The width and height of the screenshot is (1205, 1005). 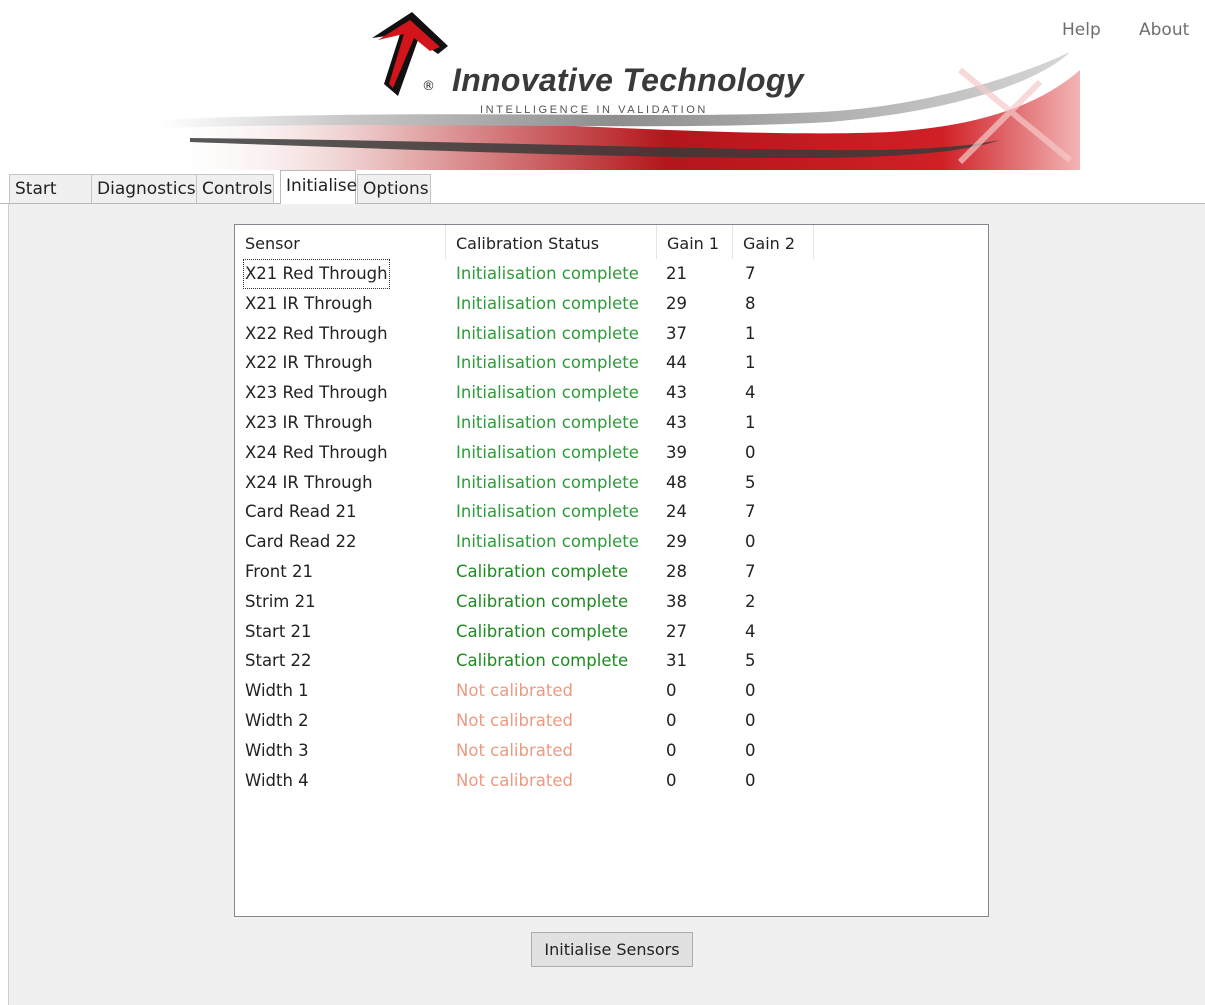 What do you see at coordinates (316, 452) in the screenshot?
I see `sensor-cell: X24 Red Through` at bounding box center [316, 452].